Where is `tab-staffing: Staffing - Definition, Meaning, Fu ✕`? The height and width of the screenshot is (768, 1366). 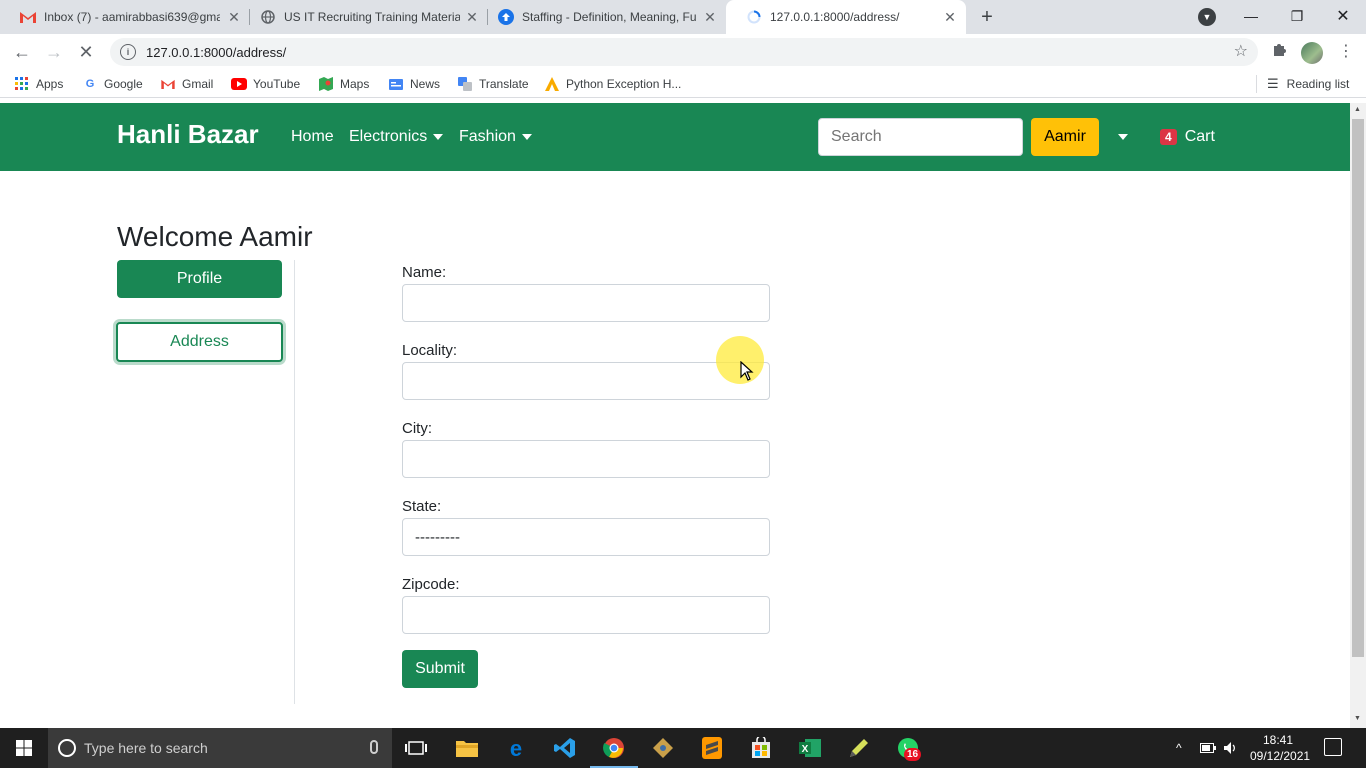 tab-staffing: Staffing - Definition, Meaning, Fu ✕ is located at coordinates (602, 17).